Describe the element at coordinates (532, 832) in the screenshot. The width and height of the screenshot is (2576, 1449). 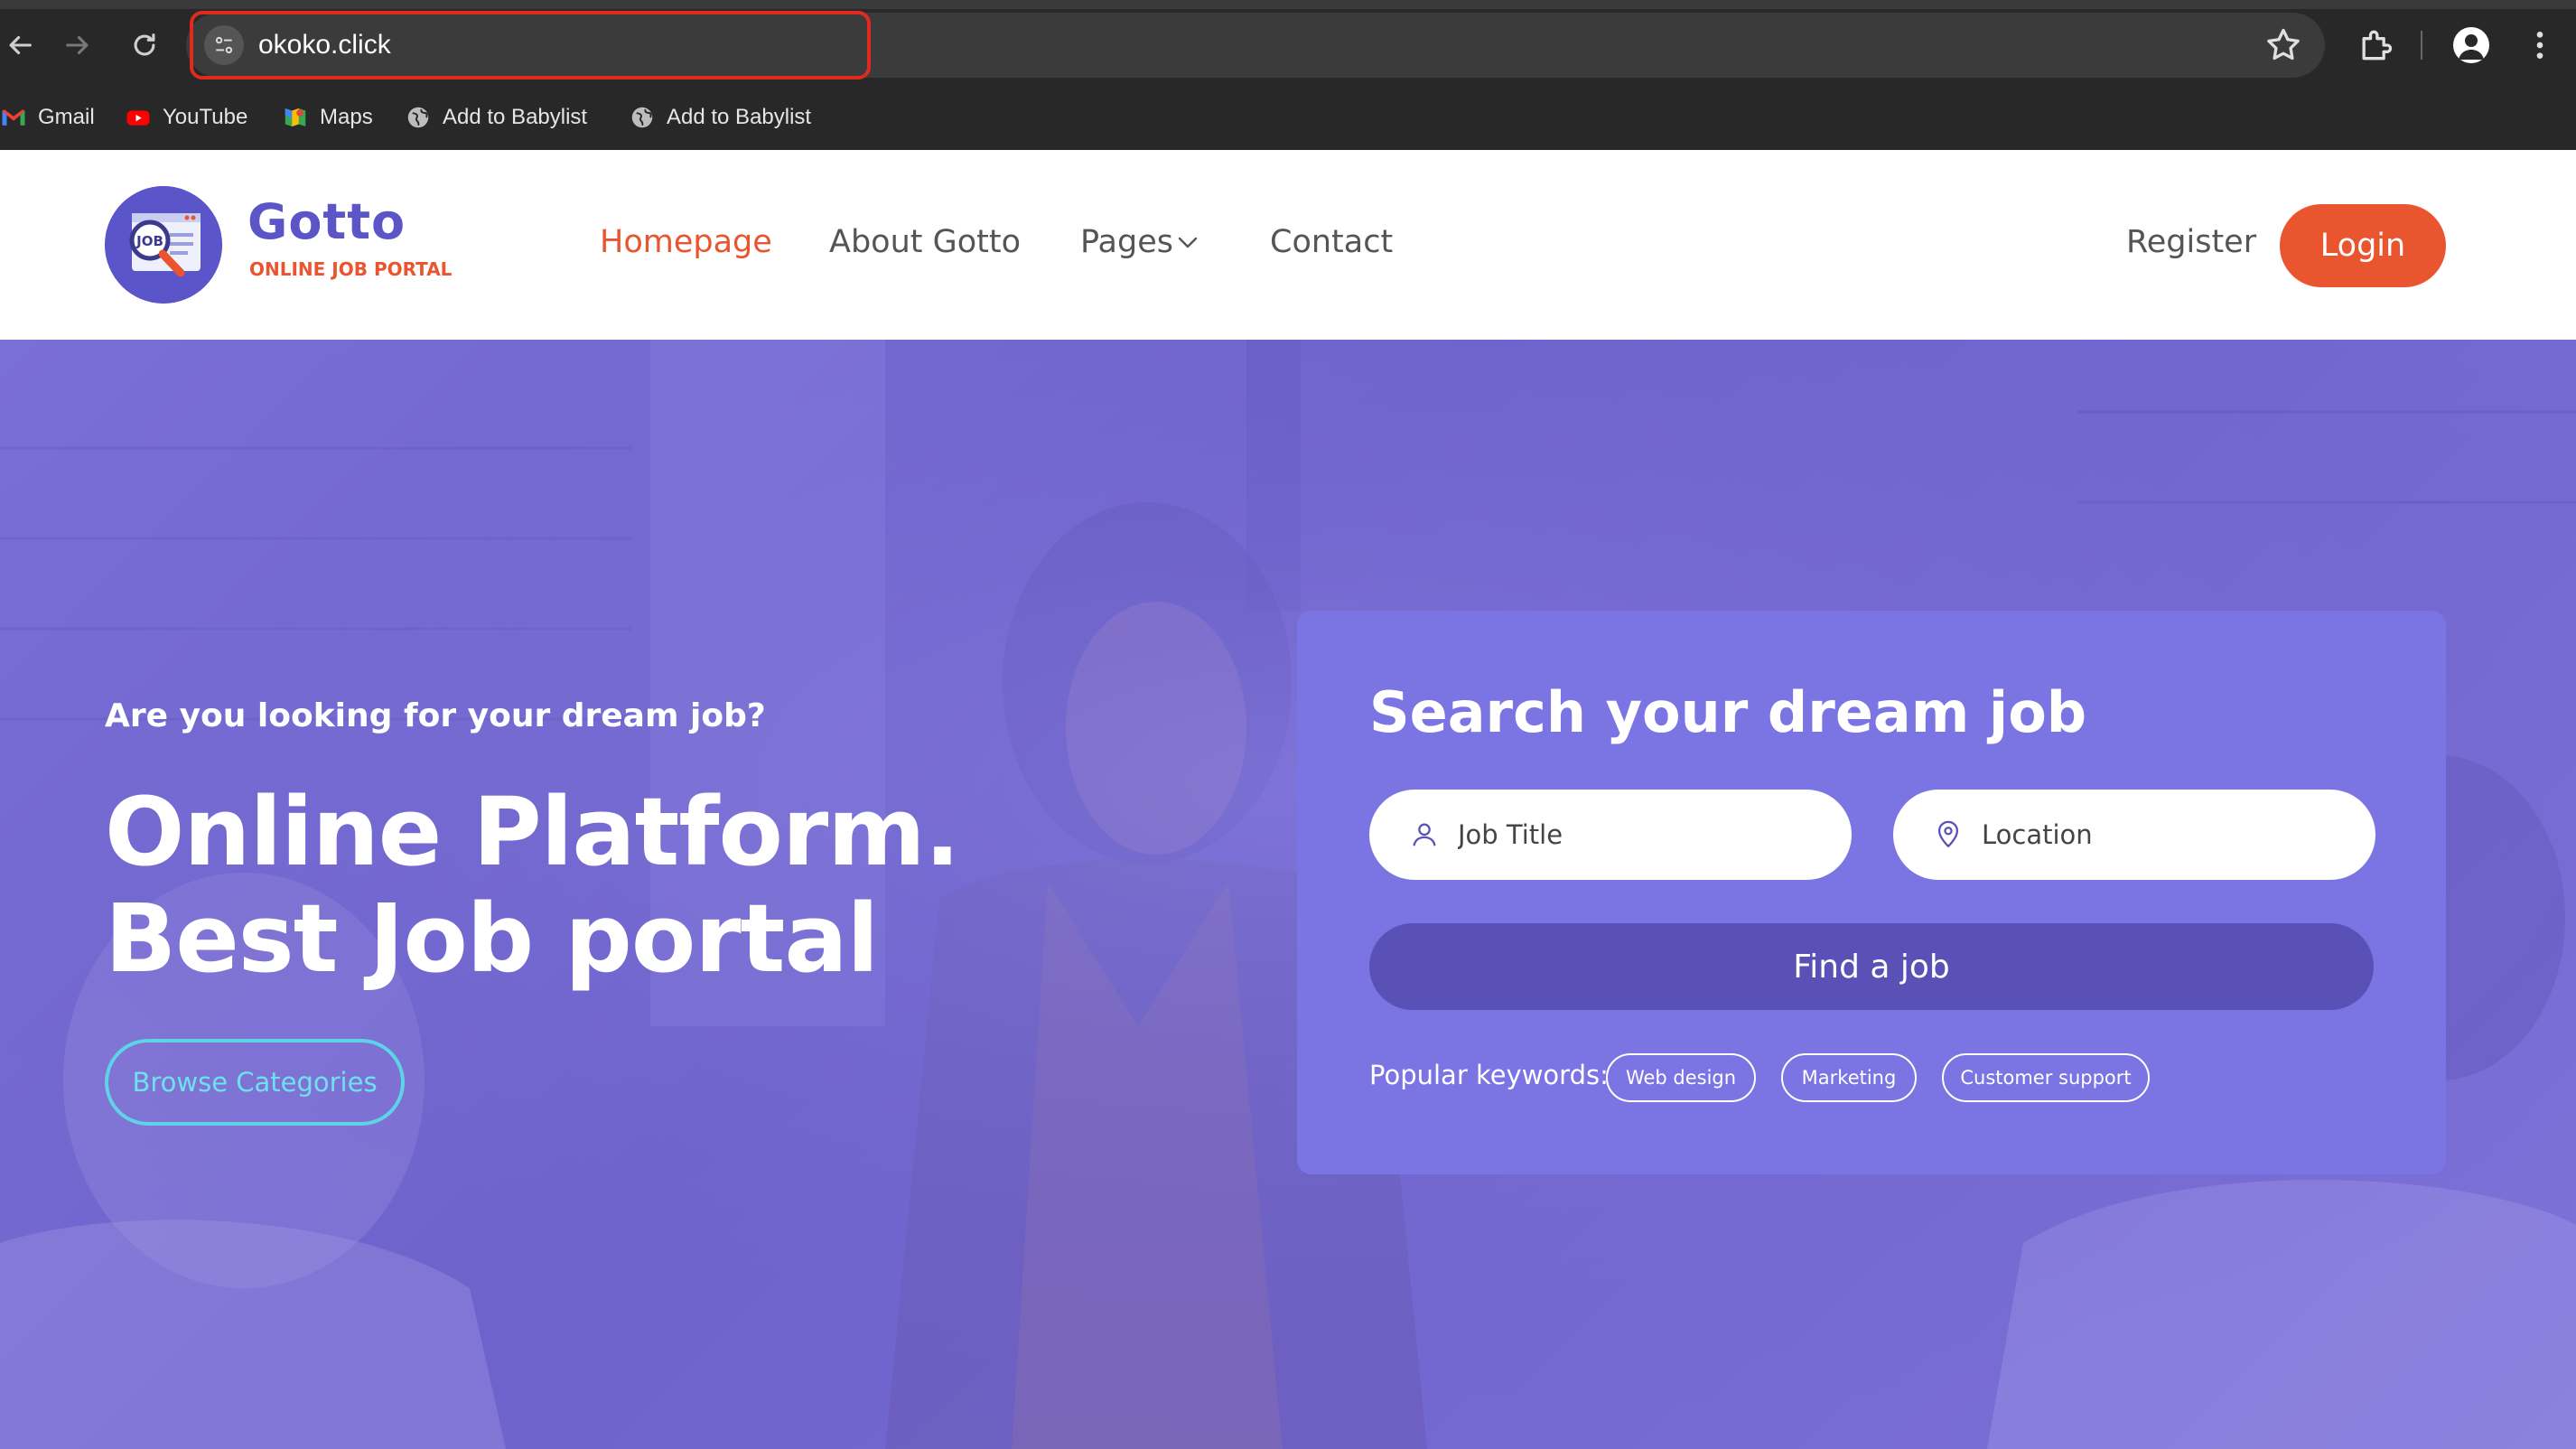
I see `hero-title-line-1: Online Platform.` at that location.